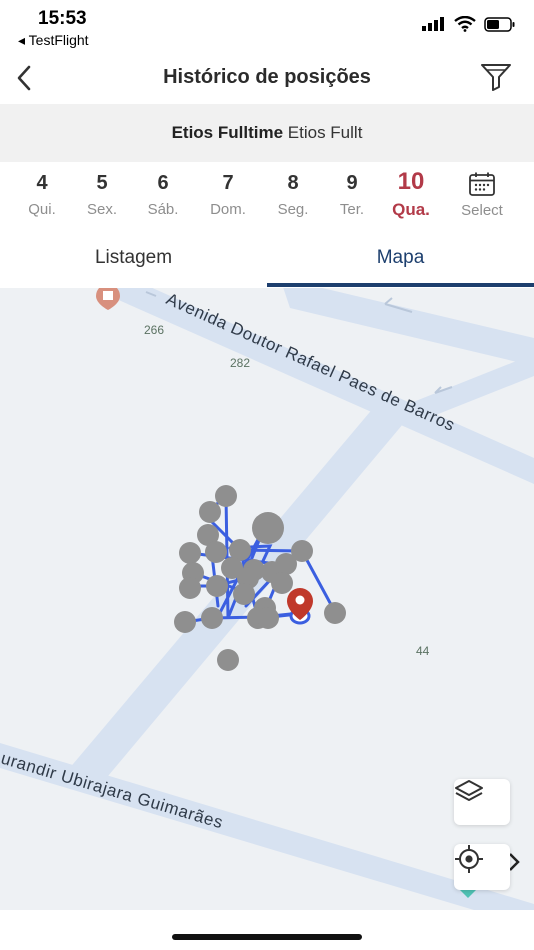 The width and height of the screenshot is (534, 950). Describe the element at coordinates (267, 937) in the screenshot. I see `home-indicator` at that location.